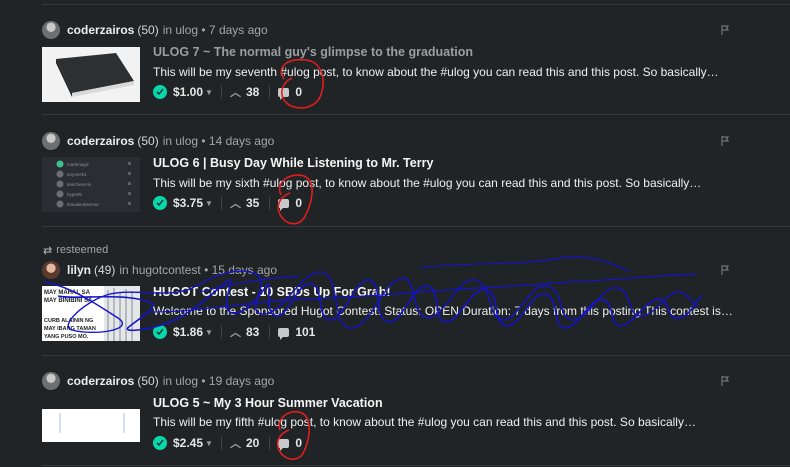  What do you see at coordinates (252, 203) in the screenshot?
I see `vote-count: 35` at bounding box center [252, 203].